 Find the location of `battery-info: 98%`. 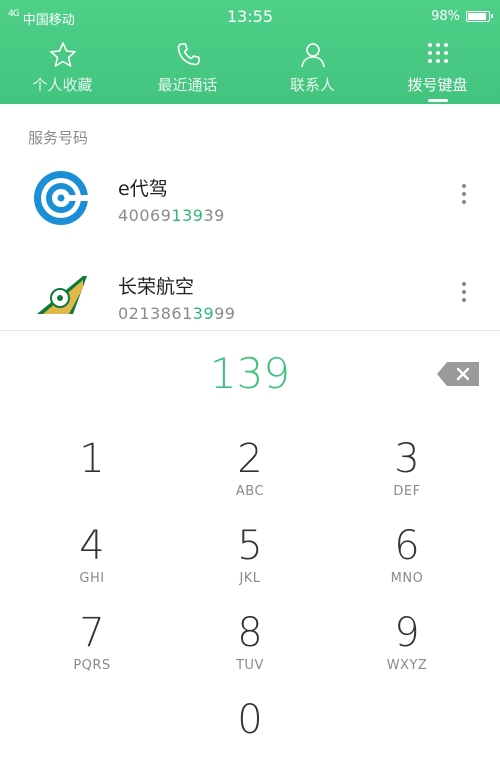

battery-info: 98% is located at coordinates (462, 16).